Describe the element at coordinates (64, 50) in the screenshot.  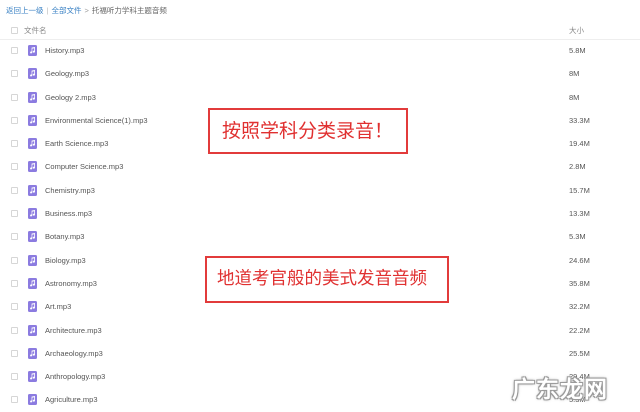
I see `file-name-link: History.mp3` at that location.